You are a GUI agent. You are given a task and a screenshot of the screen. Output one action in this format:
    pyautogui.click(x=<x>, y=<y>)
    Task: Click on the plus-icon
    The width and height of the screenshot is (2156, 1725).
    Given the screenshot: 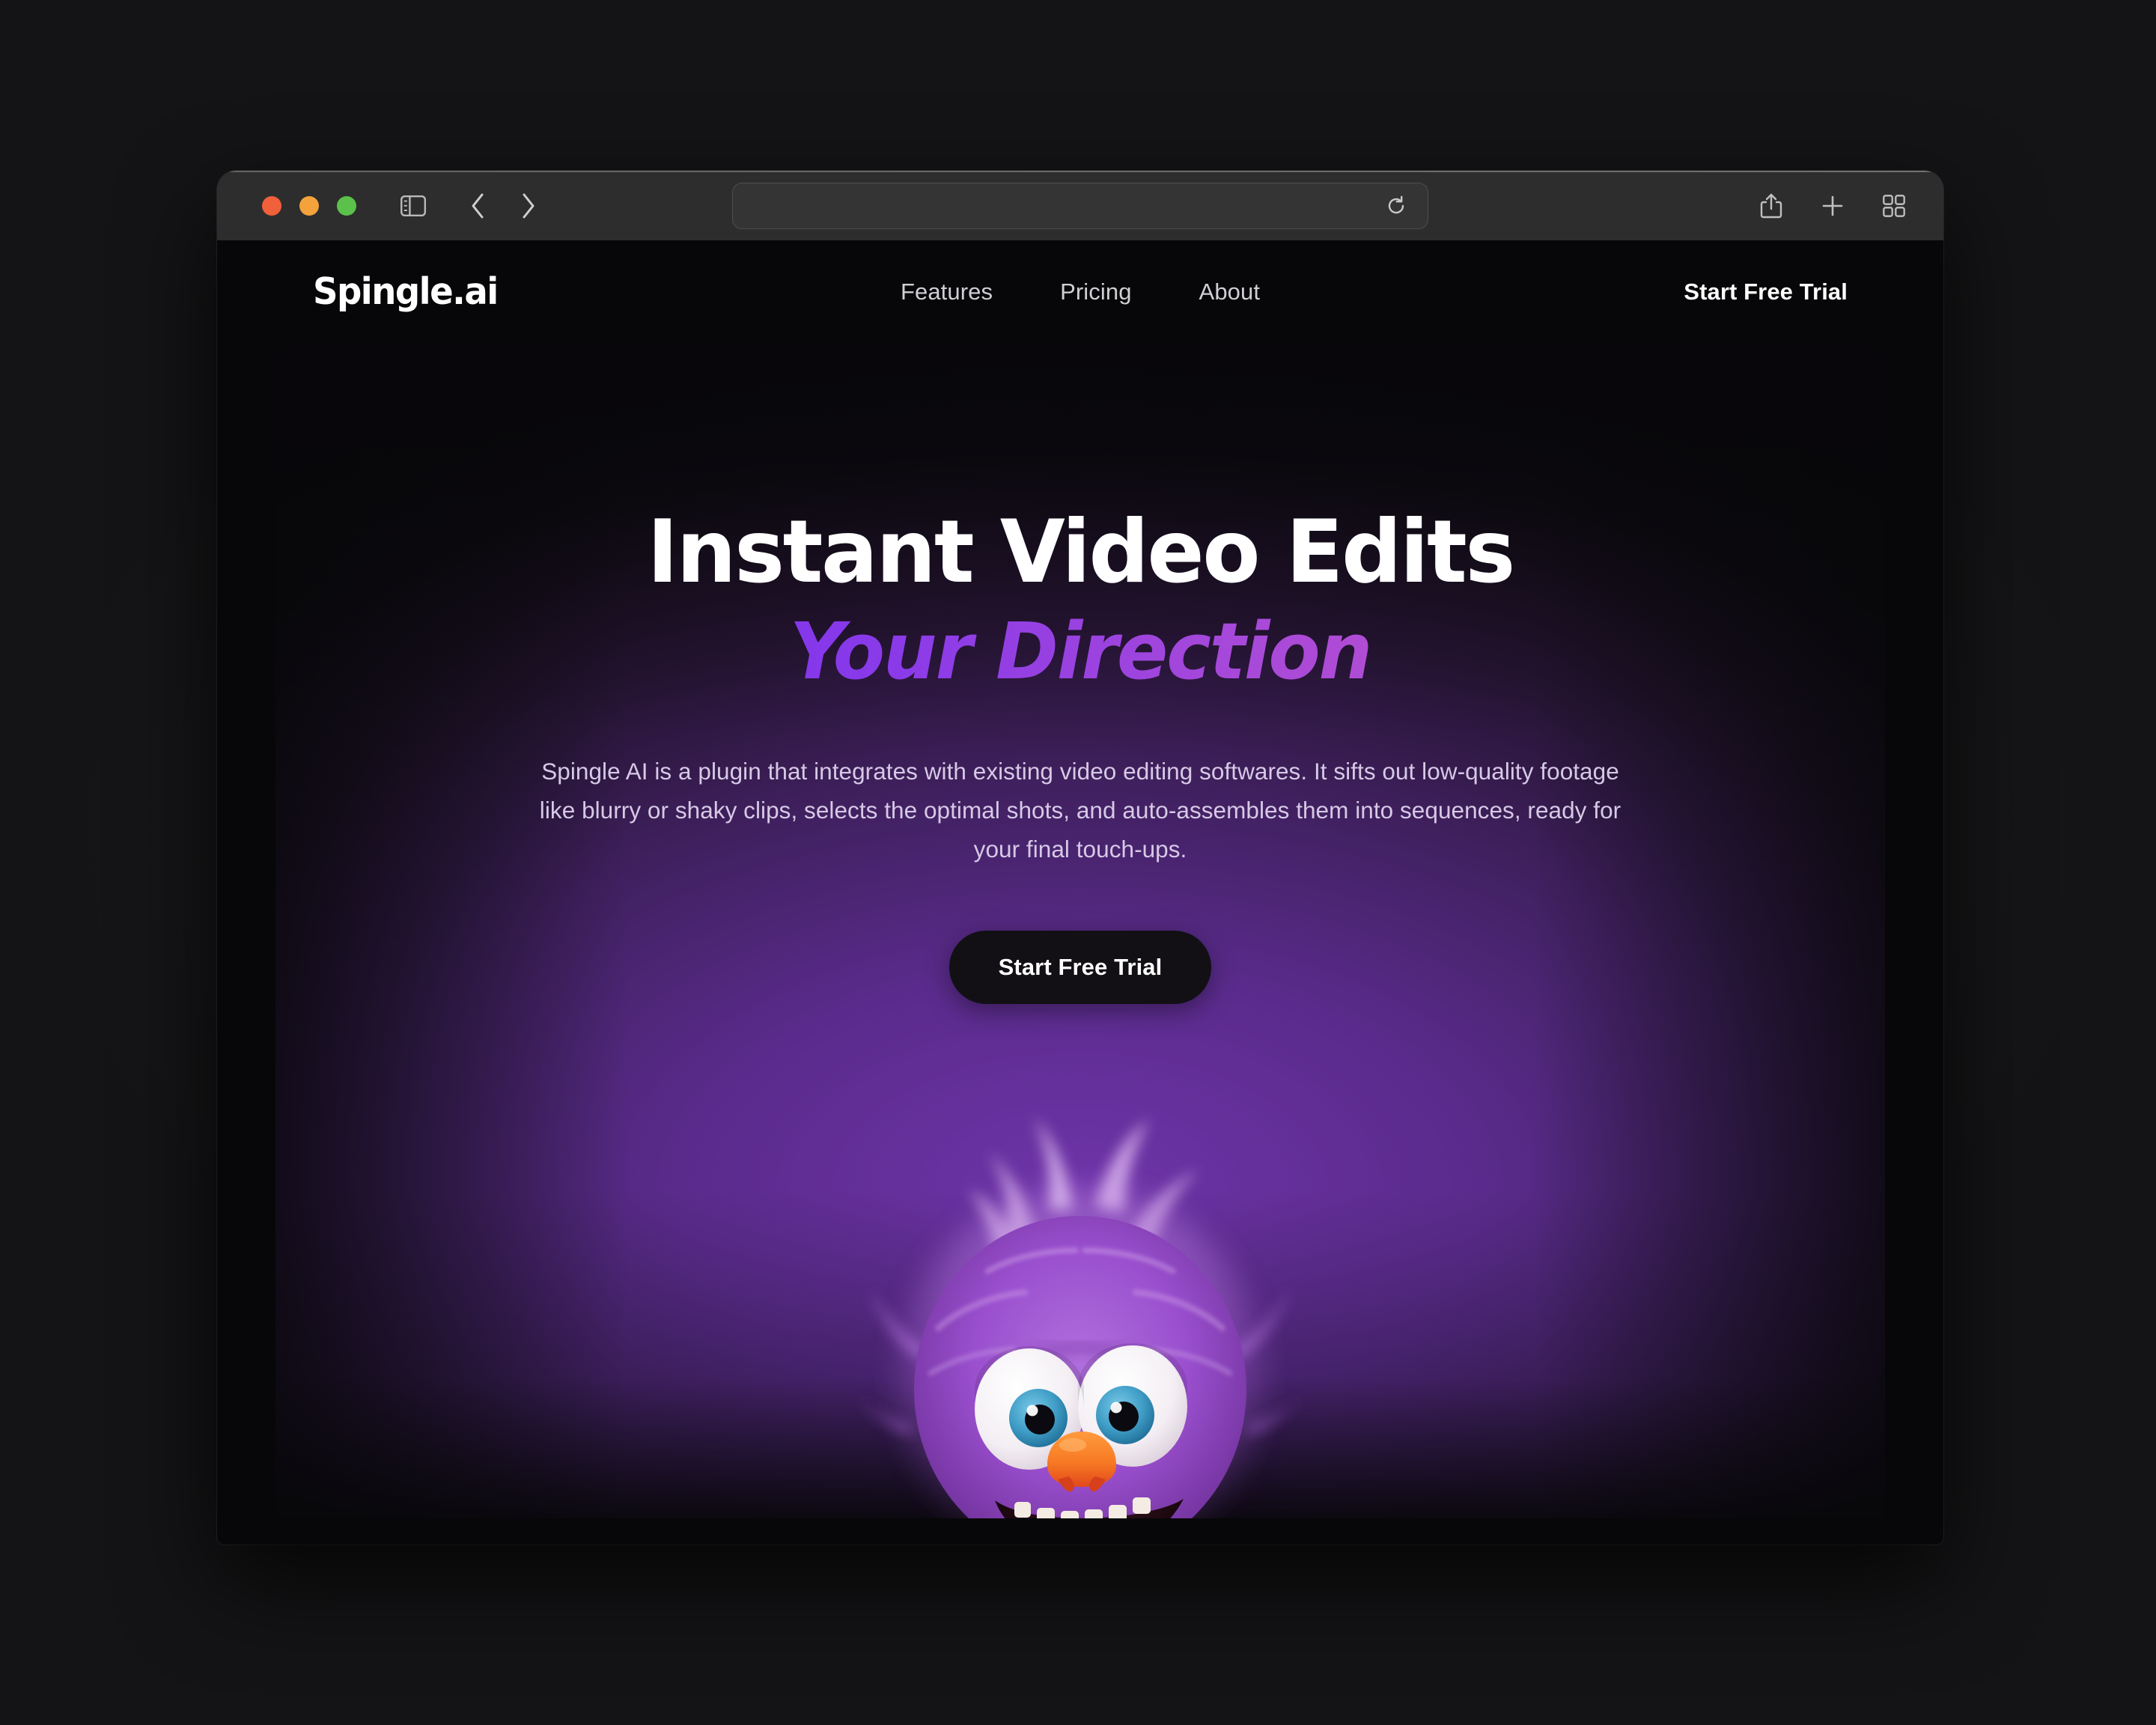 What is the action you would take?
    pyautogui.click(x=1832, y=206)
    